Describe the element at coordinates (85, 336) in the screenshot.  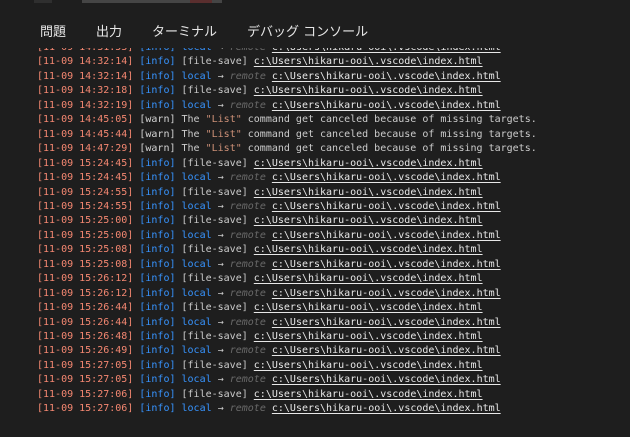
I see `log-timestamp: [11-09 15:26:48]` at that location.